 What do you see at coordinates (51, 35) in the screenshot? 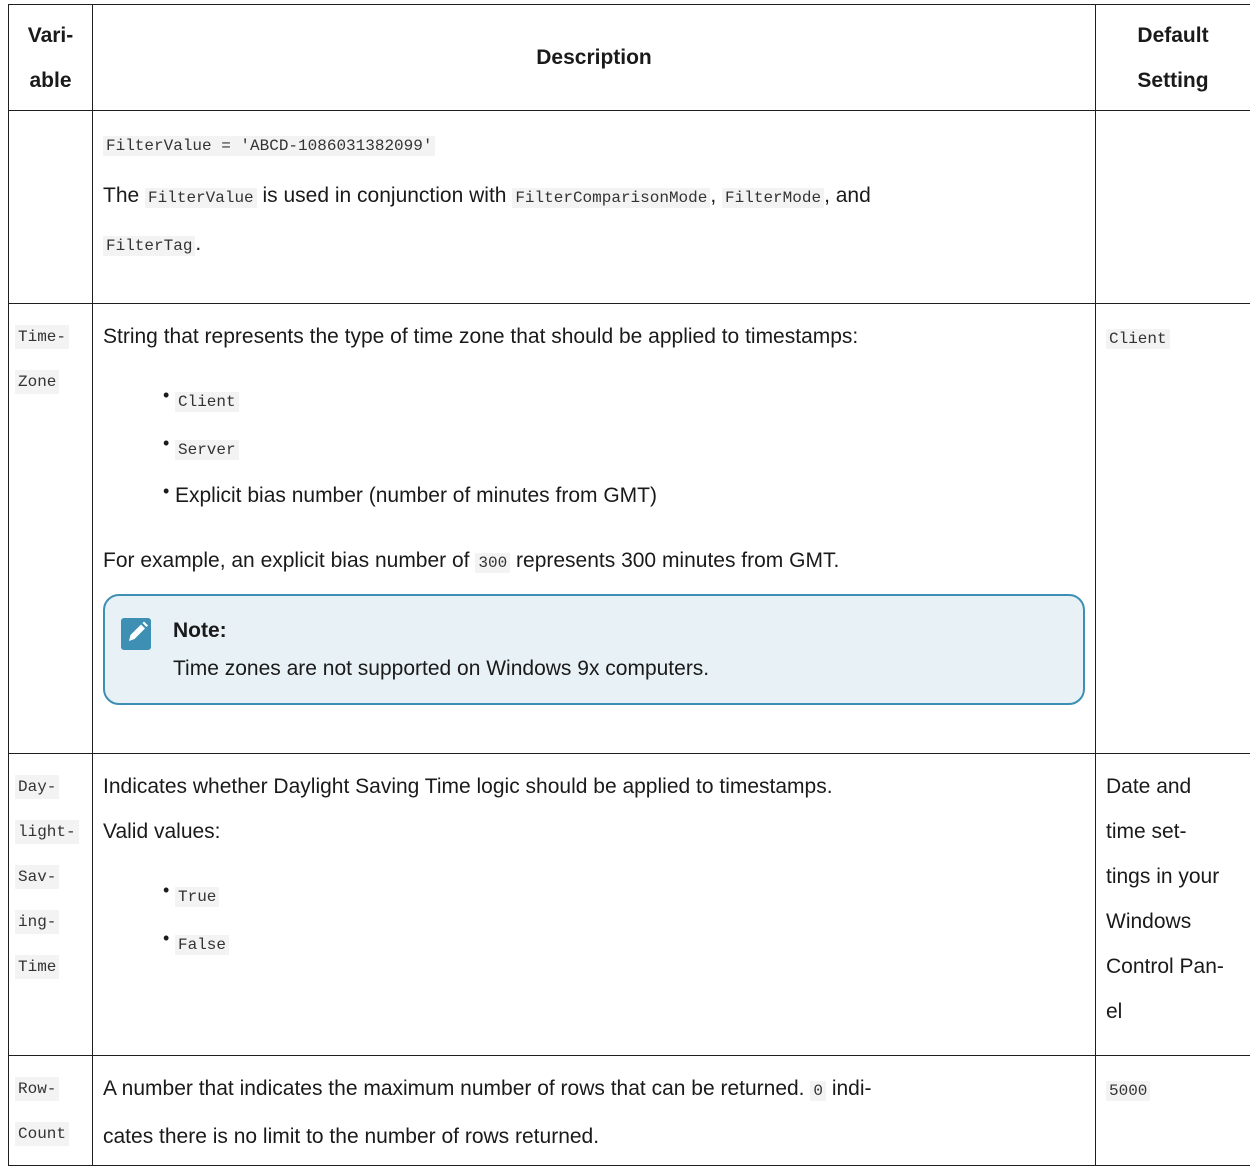
I see `header-variable-line1: Vari-` at bounding box center [51, 35].